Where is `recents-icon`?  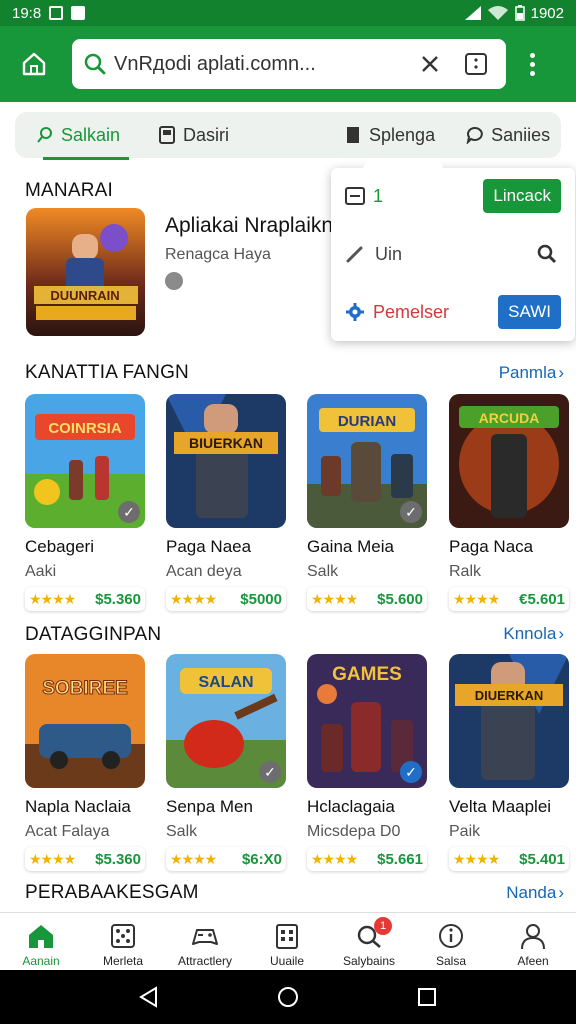 recents-icon is located at coordinates (427, 997).